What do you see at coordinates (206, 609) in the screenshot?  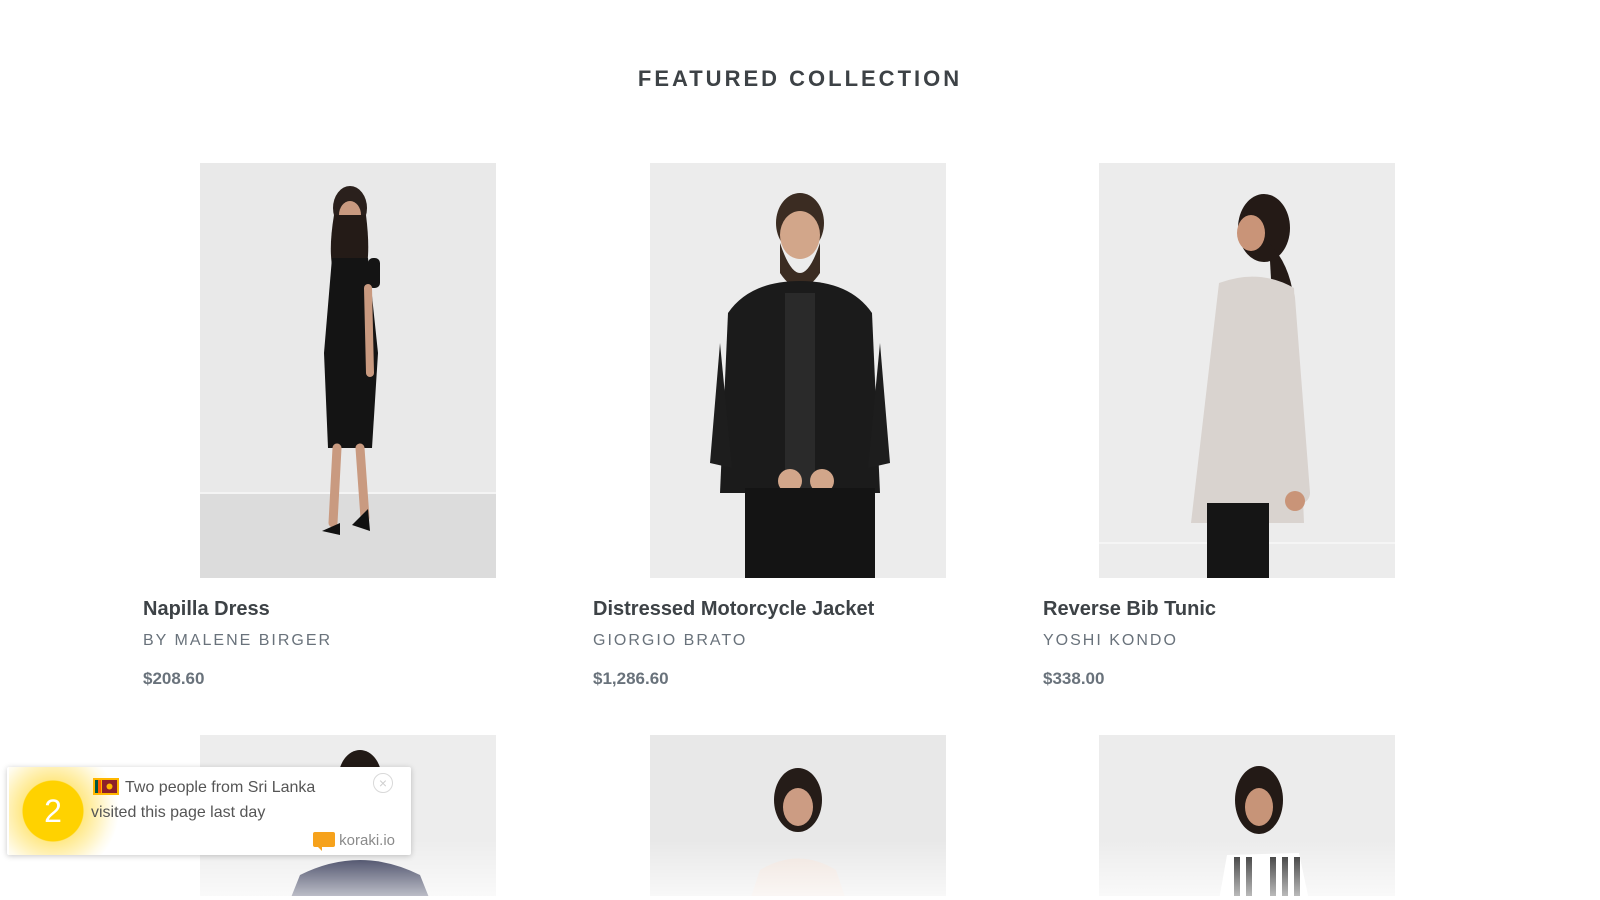 I see `product-title: Napilla Dress` at bounding box center [206, 609].